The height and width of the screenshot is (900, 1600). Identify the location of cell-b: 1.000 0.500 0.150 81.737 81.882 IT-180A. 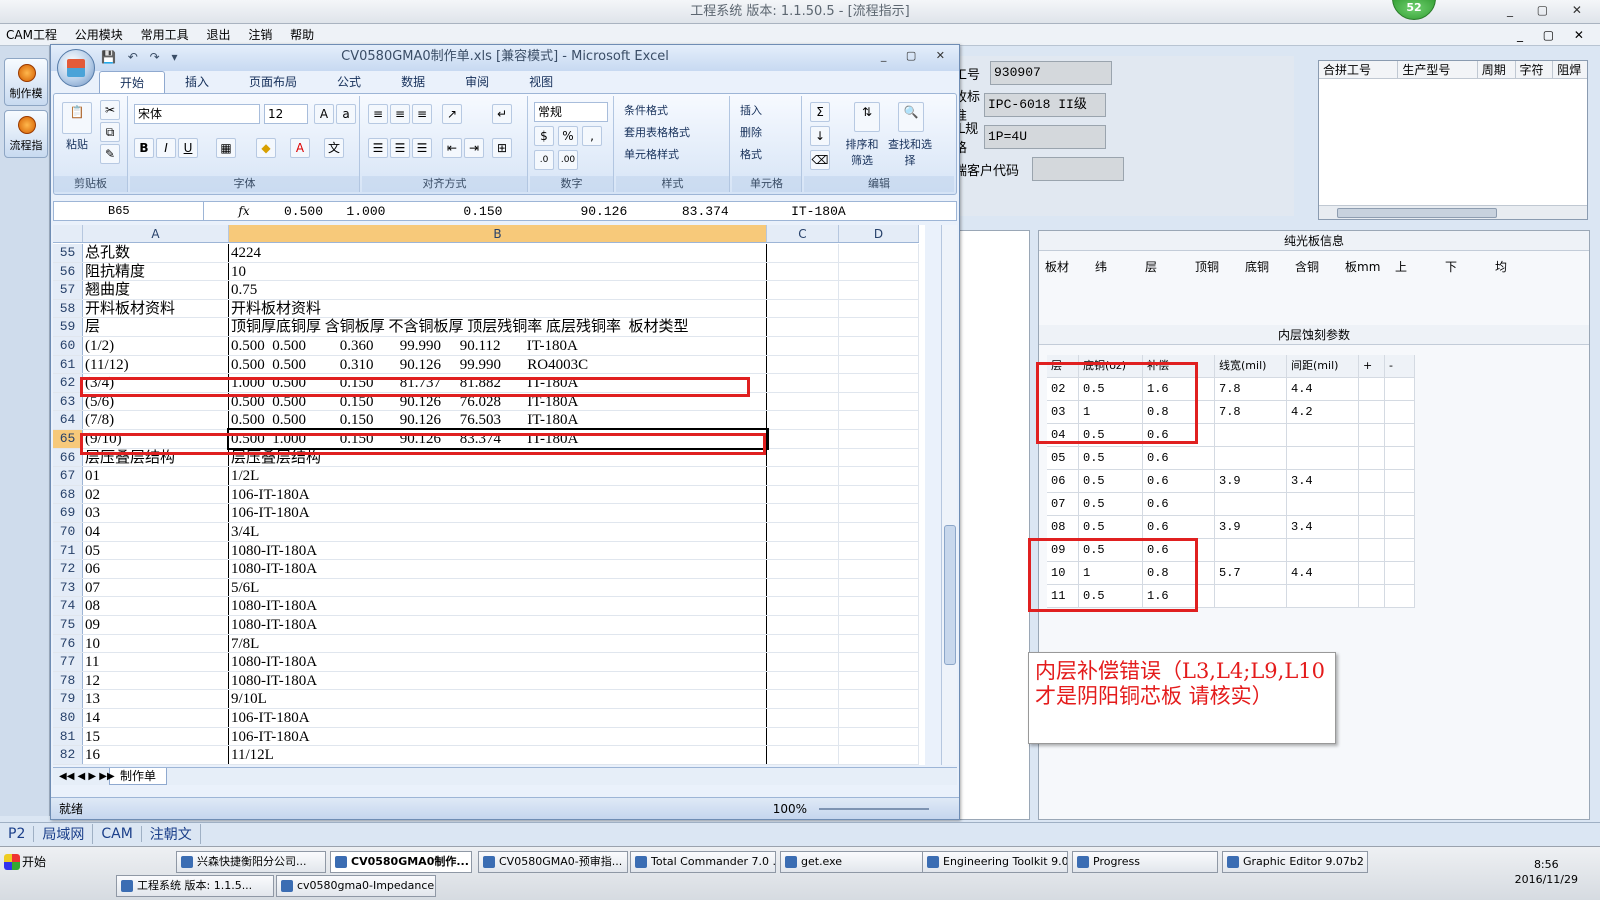
(498, 383).